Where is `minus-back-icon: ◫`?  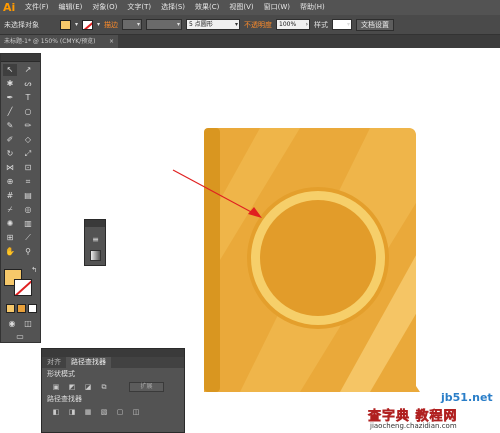 minus-back-icon: ◫ is located at coordinates (136, 412).